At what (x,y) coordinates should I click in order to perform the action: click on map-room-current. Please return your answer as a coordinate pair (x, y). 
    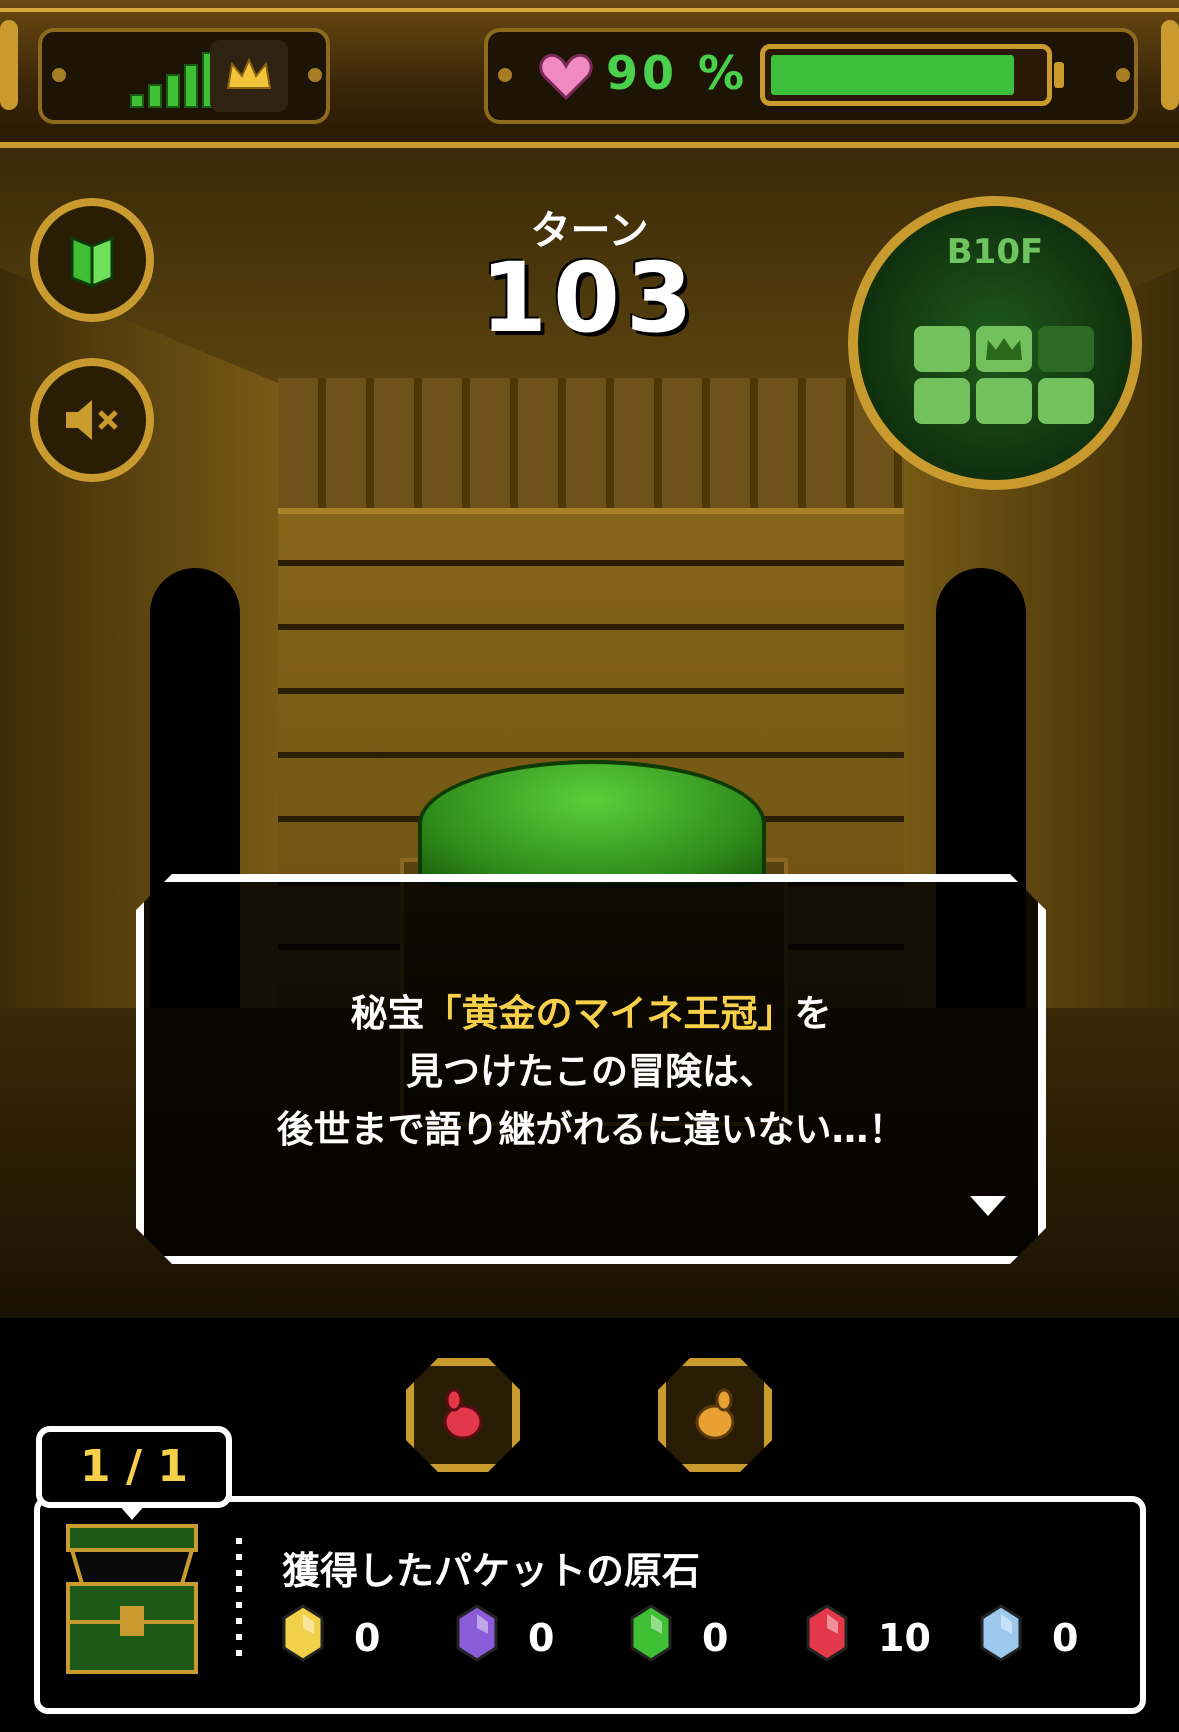
    Looking at the image, I should click on (1004, 349).